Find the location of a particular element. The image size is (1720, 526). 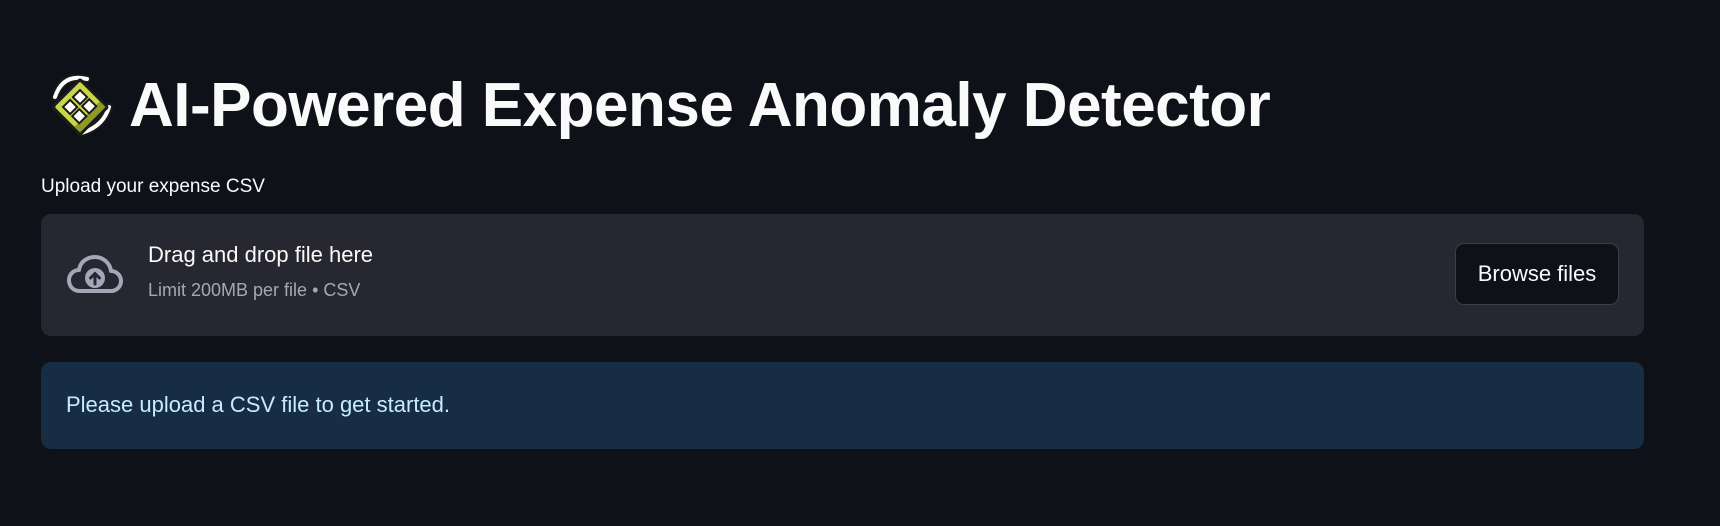

cloud-upload-icon is located at coordinates (95, 274).